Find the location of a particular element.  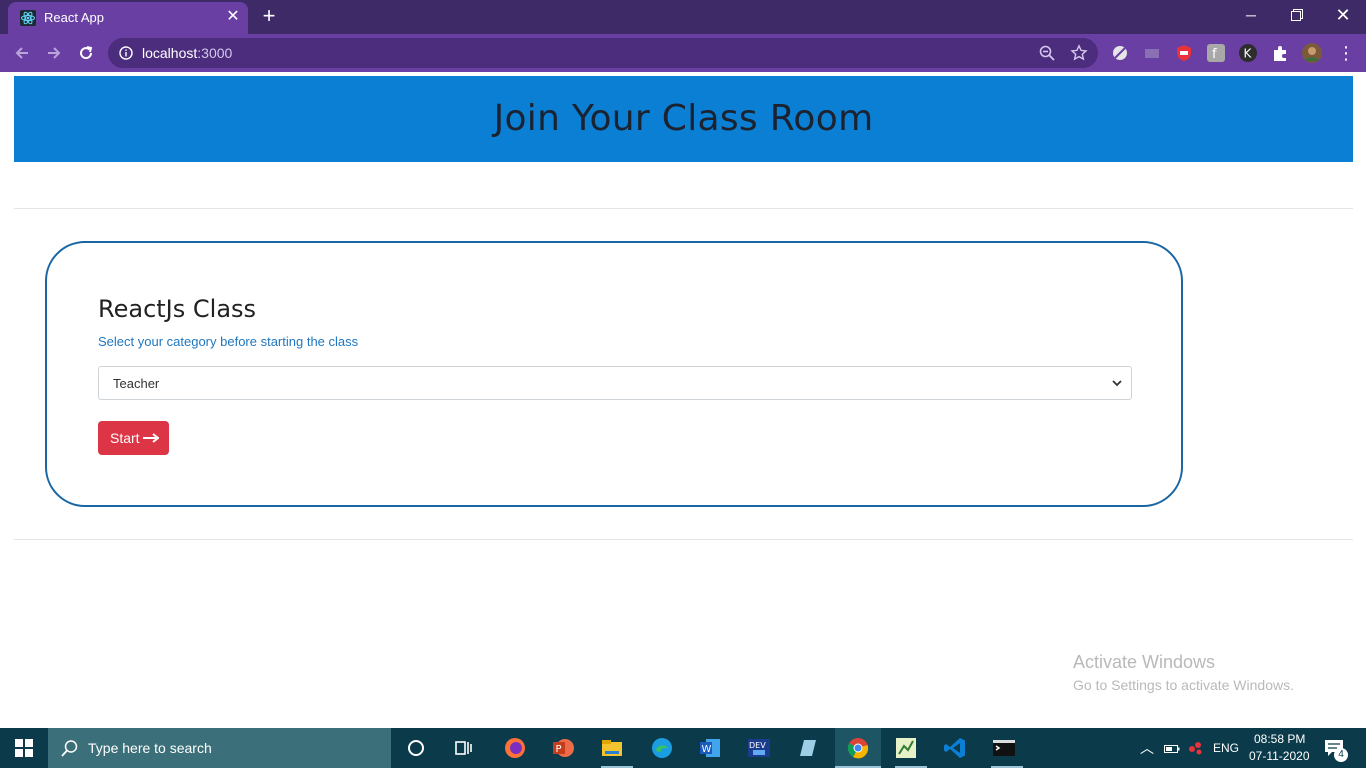

edge-icon is located at coordinates (662, 748).